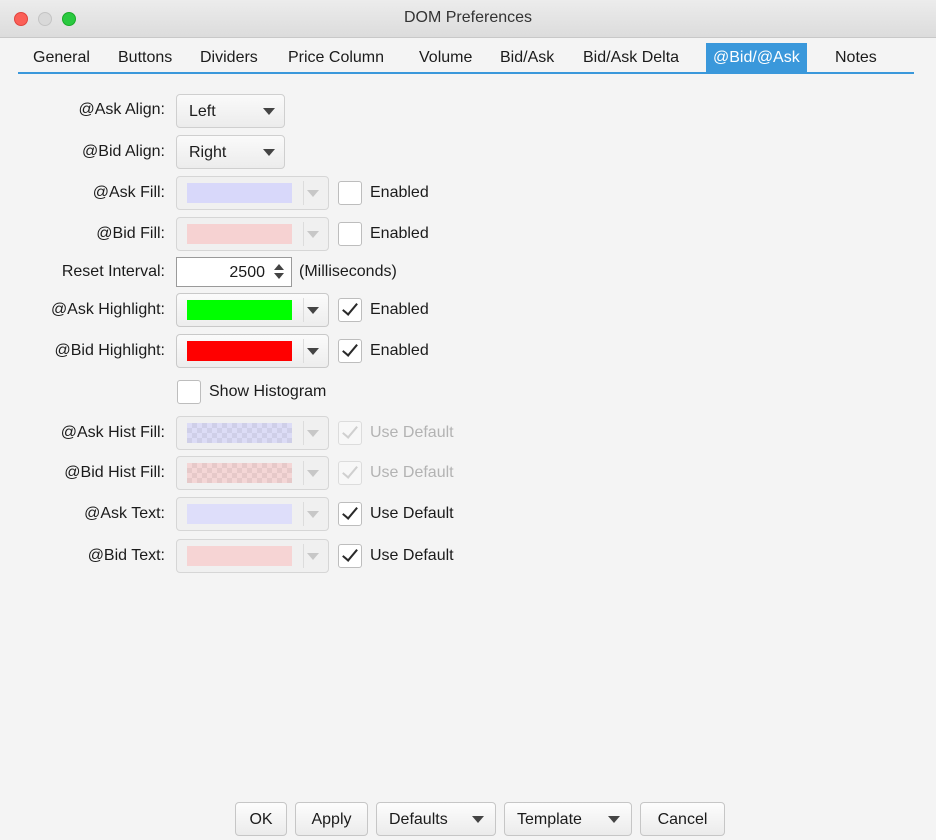 The height and width of the screenshot is (840, 936). I want to click on tab-underline, so click(466, 73).